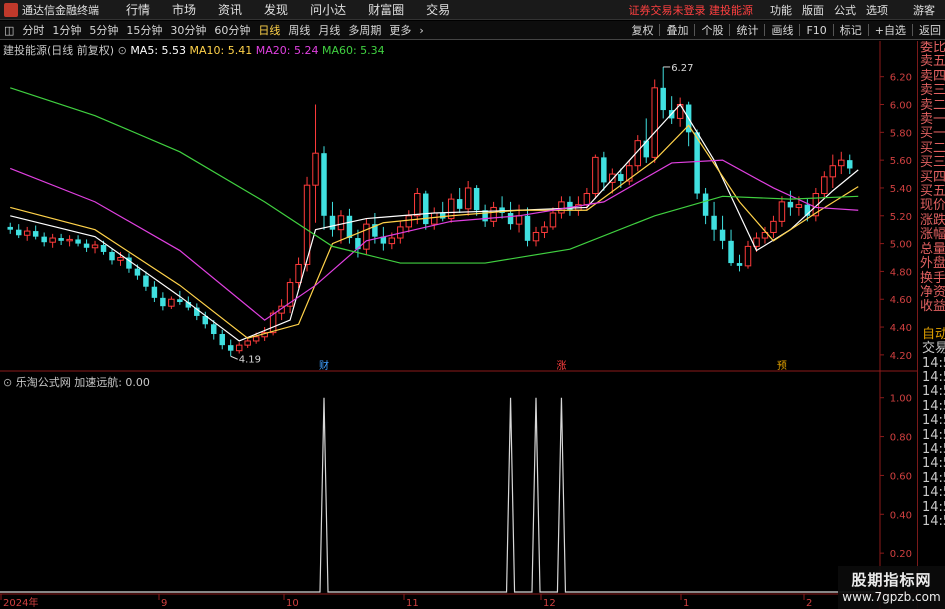 Image resolution: width=945 pixels, height=609 pixels. Describe the element at coordinates (164, 603) in the screenshot. I see `date-tick-label: 9` at that location.